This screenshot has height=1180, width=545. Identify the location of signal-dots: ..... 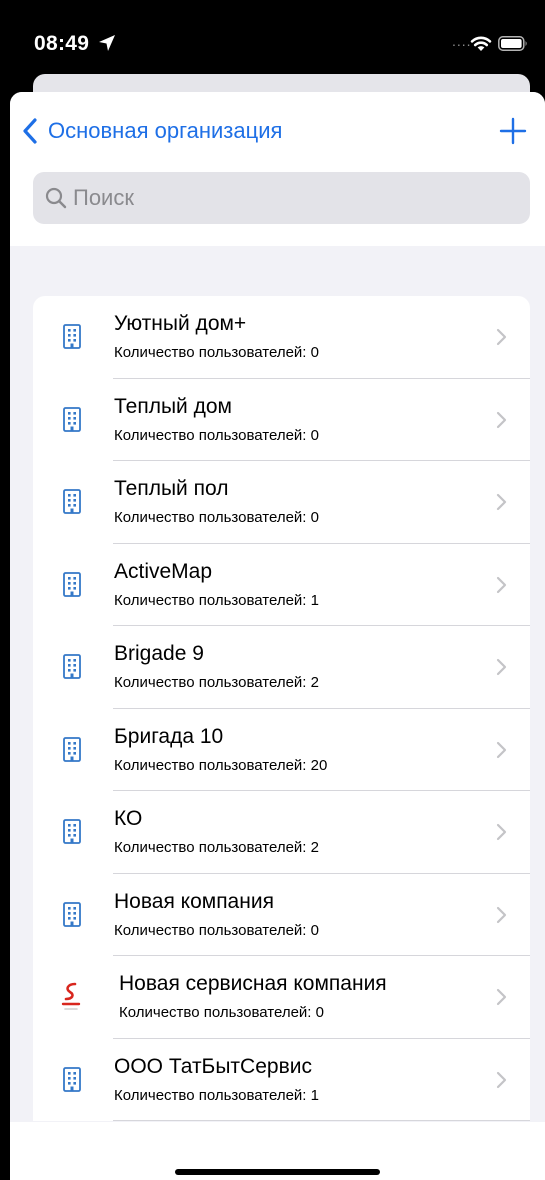
(462, 41).